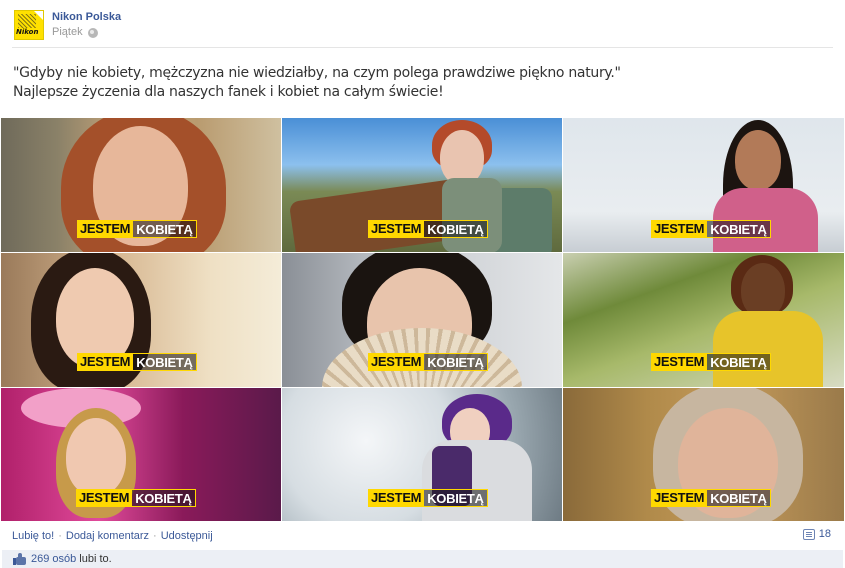 This screenshot has height=568, width=845. I want to click on page-name-link: Nikon Polska, so click(86, 17).